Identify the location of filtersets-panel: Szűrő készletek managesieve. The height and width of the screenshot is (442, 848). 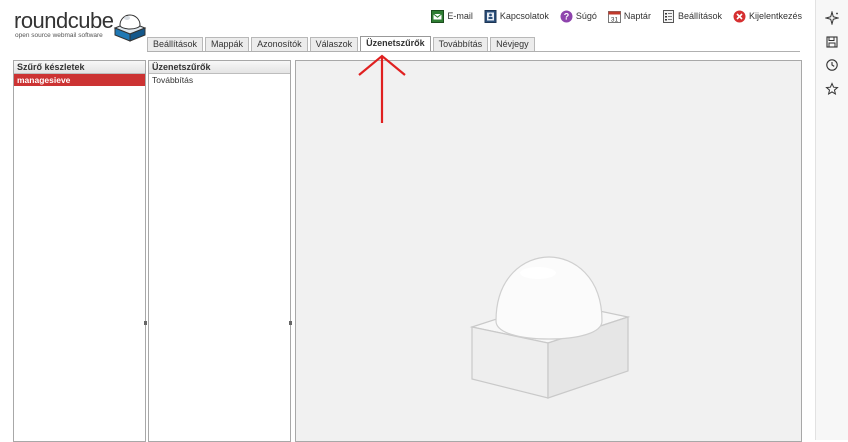
(79, 251).